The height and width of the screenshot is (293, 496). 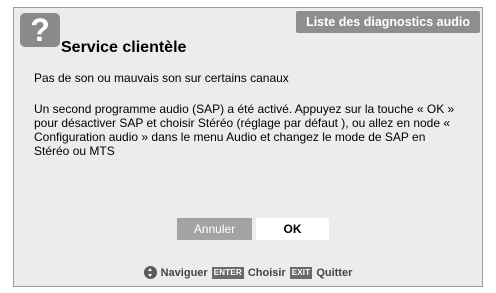 I want to click on ok-button: OK, so click(x=292, y=229).